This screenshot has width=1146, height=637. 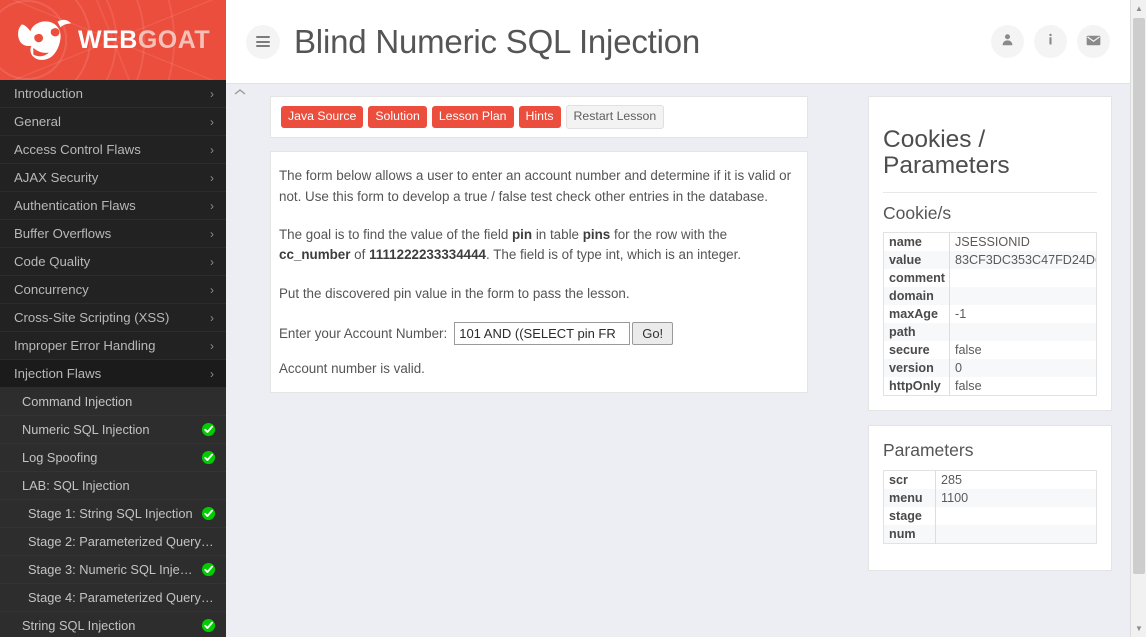 What do you see at coordinates (916, 295) in the screenshot?
I see `cookie-row-key: domain` at bounding box center [916, 295].